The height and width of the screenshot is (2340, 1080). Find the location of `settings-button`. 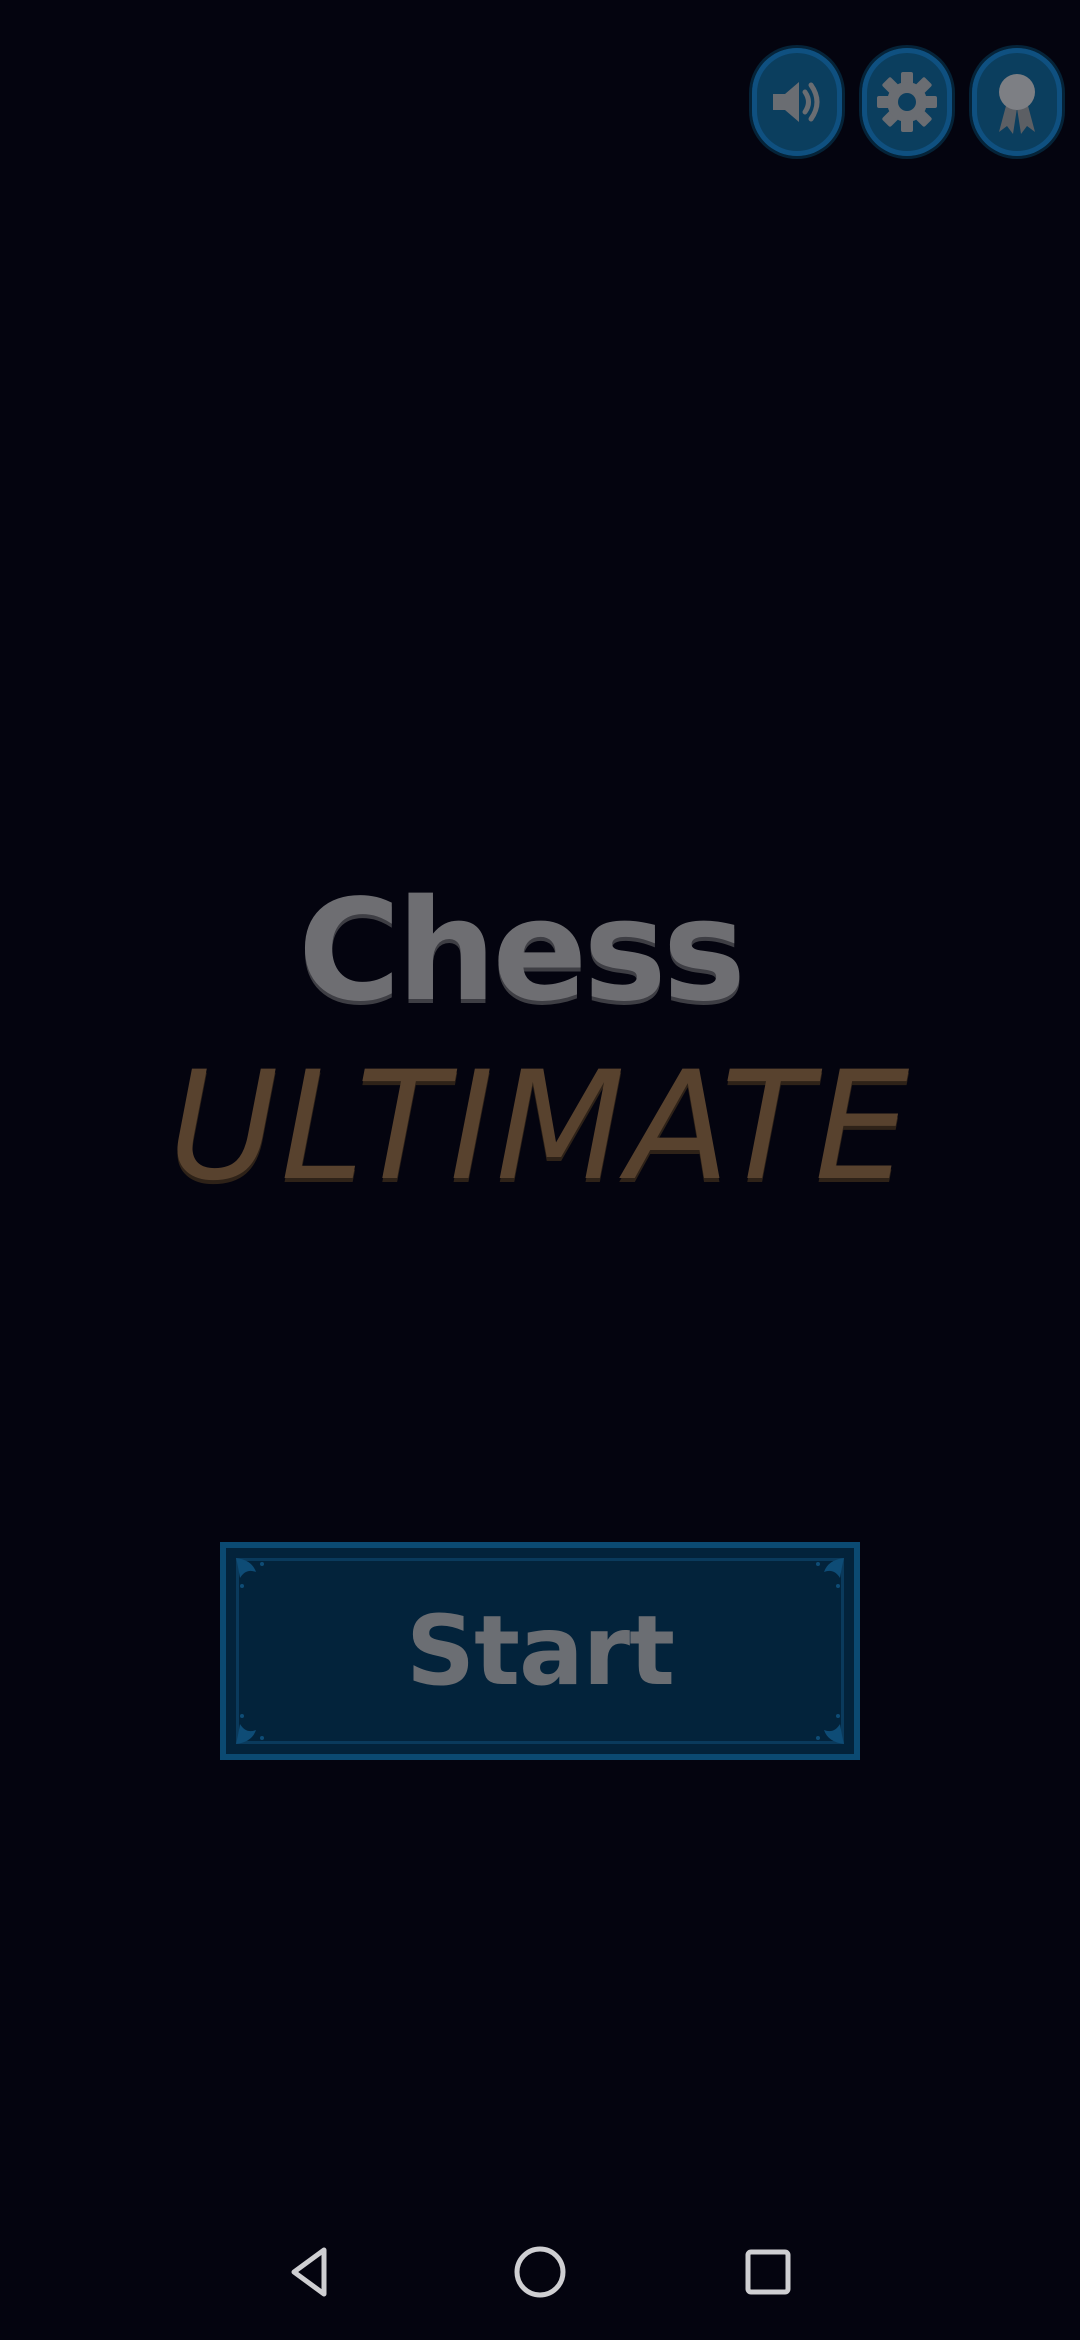

settings-button is located at coordinates (907, 102).